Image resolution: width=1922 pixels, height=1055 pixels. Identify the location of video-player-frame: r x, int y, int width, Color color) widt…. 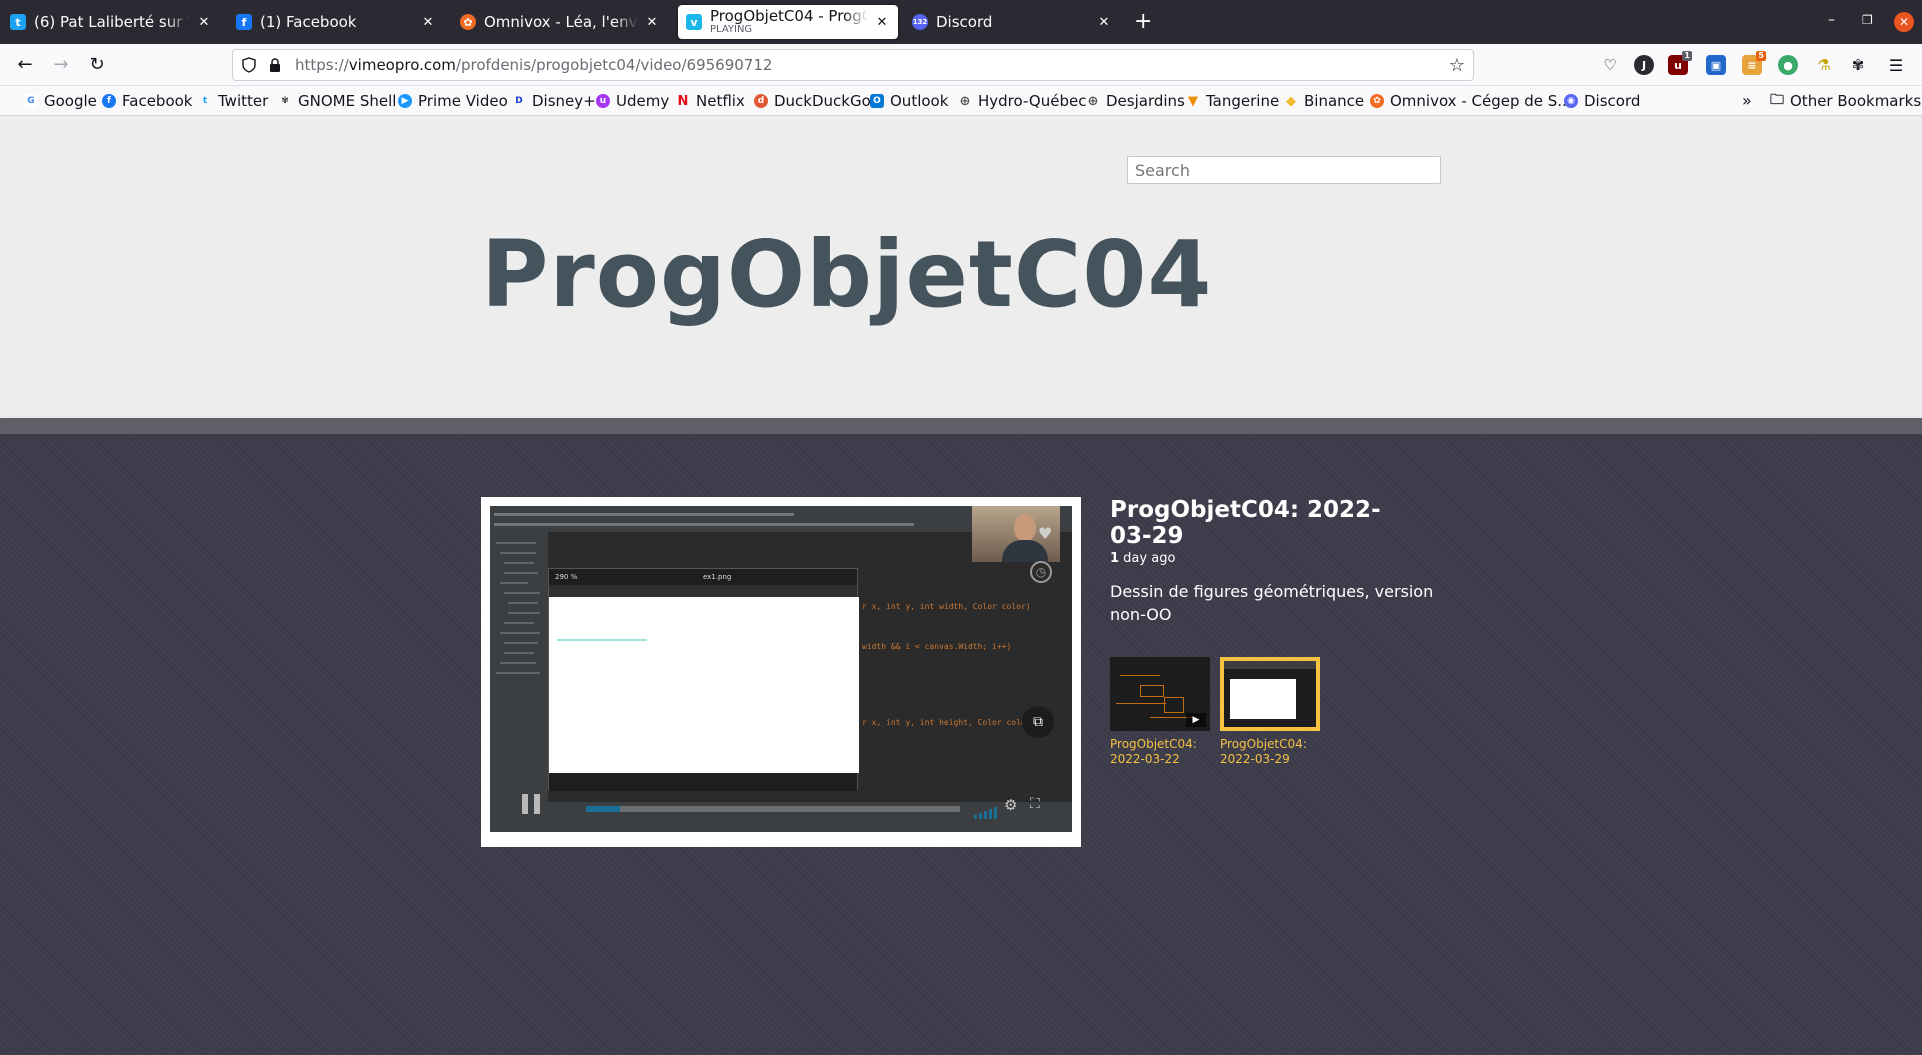
(781, 672).